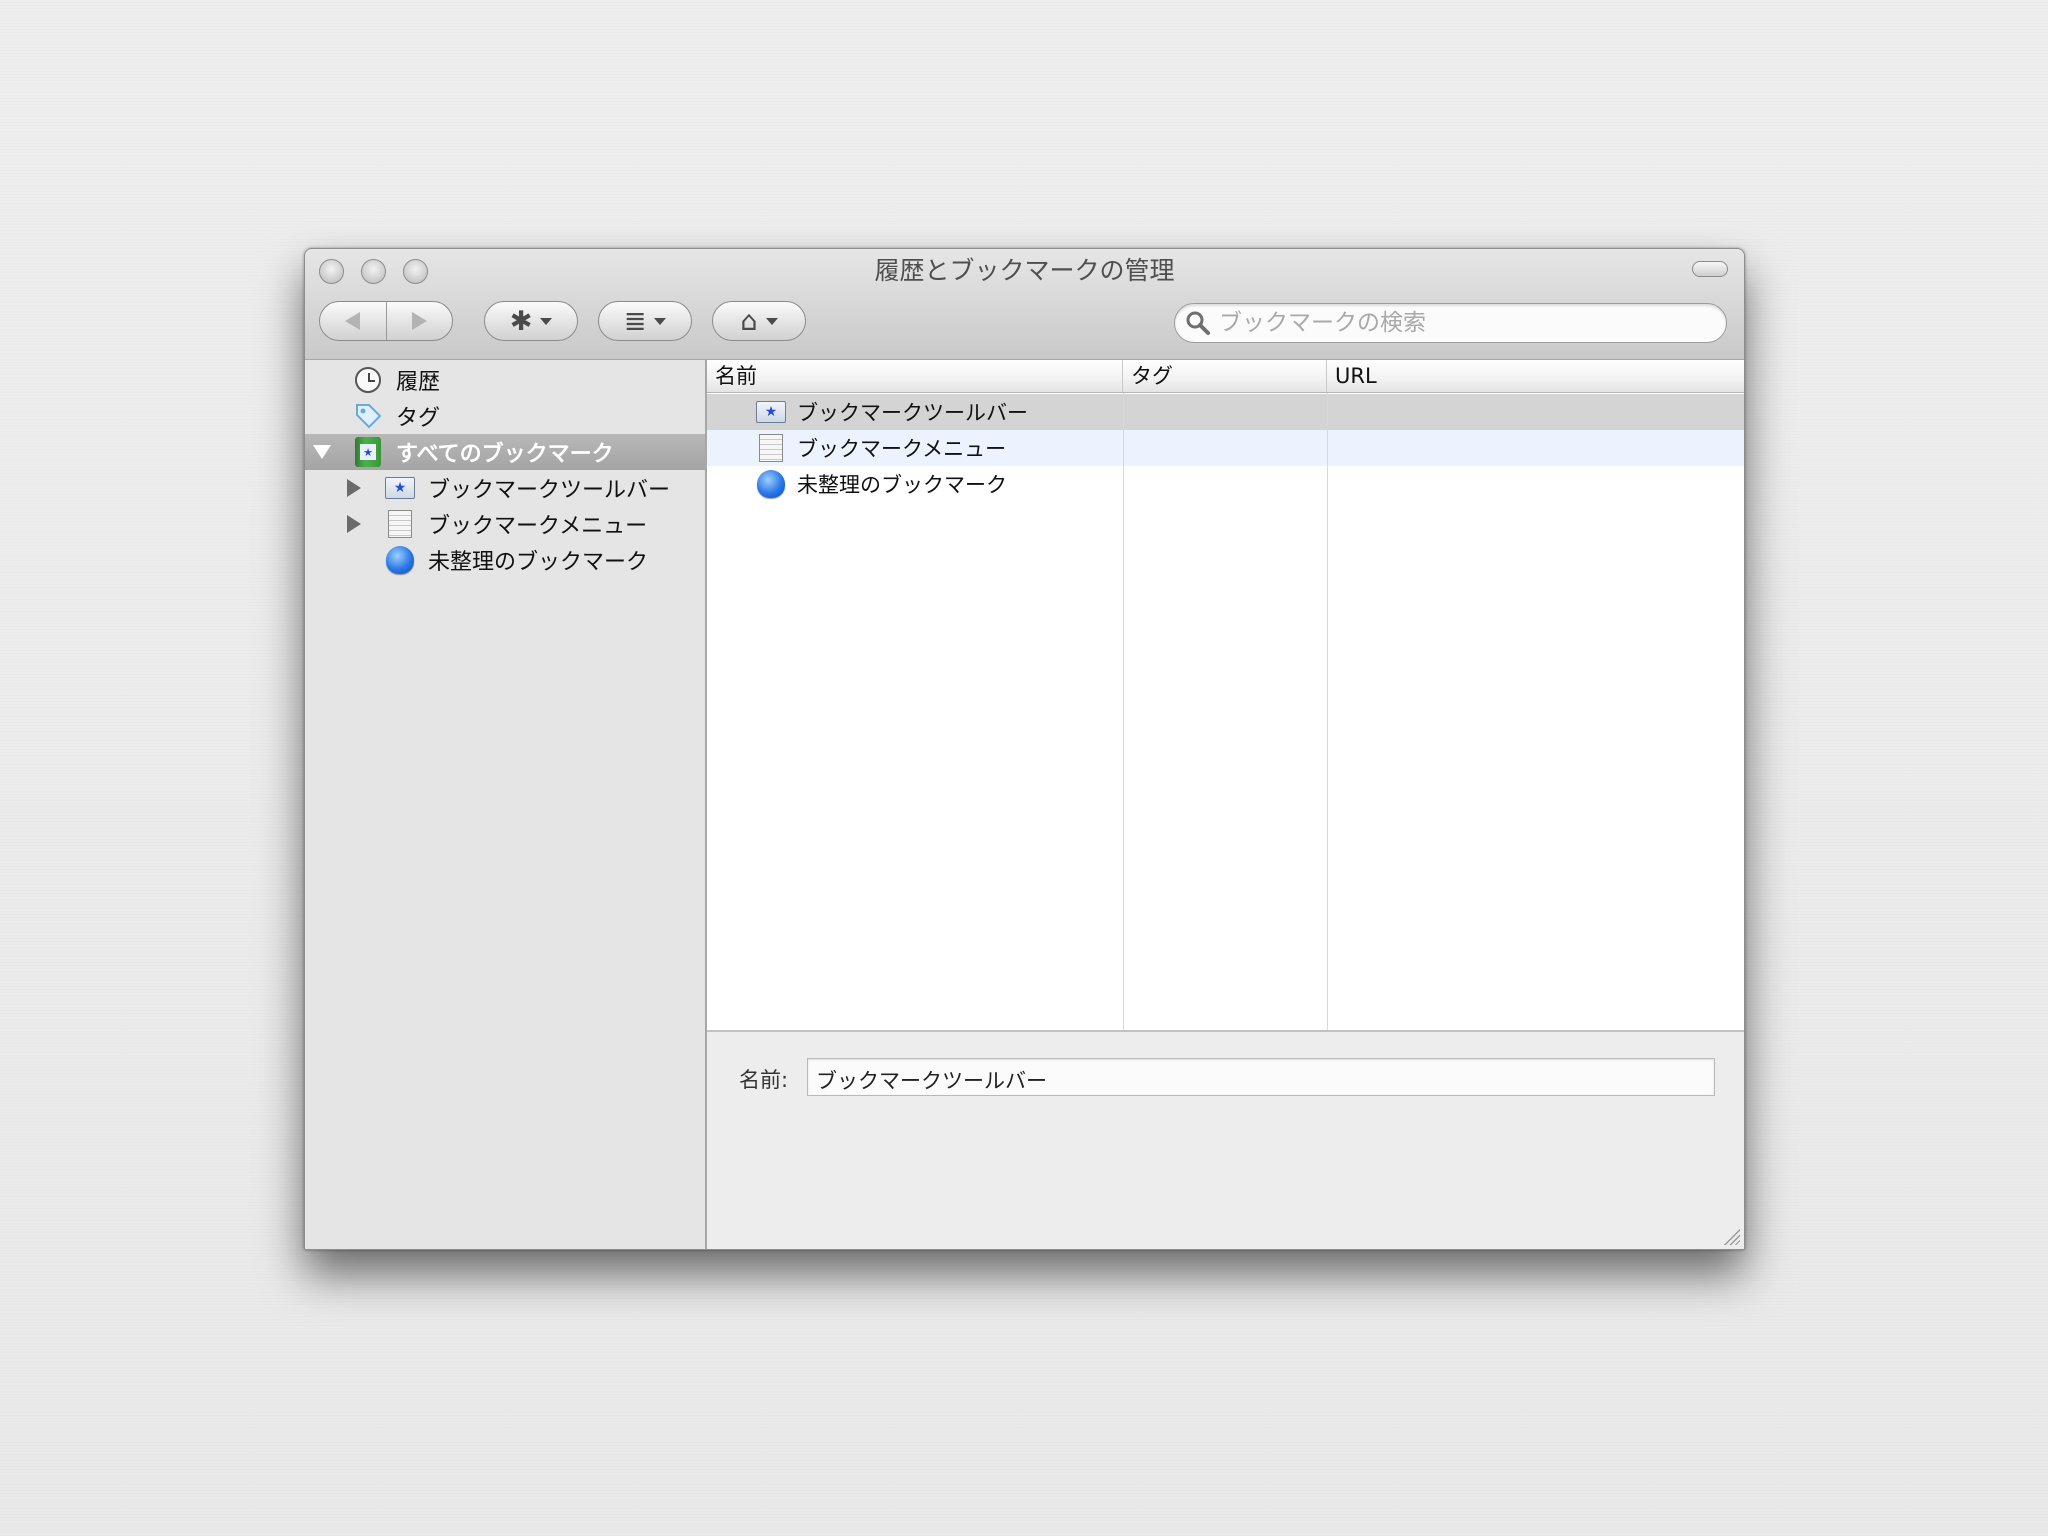  What do you see at coordinates (1535, 376) in the screenshot?
I see `column-header-url: URL` at bounding box center [1535, 376].